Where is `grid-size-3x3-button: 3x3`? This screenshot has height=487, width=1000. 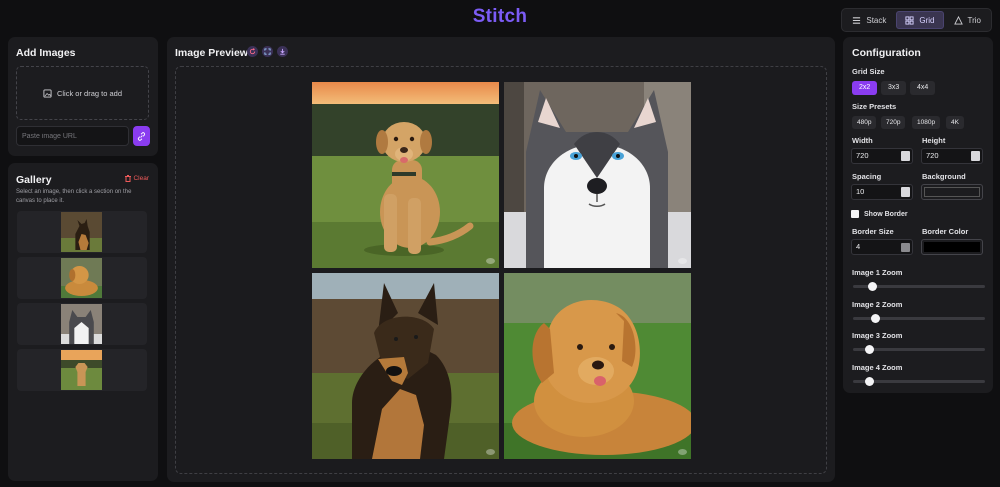 grid-size-3x3-button: 3x3 is located at coordinates (894, 88).